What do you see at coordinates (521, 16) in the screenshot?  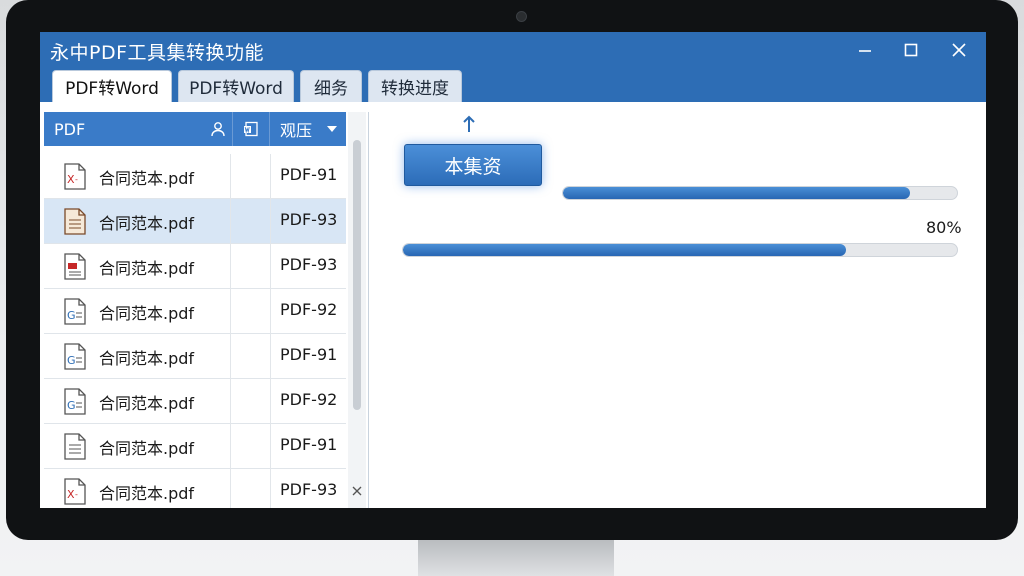 I see `webcam` at bounding box center [521, 16].